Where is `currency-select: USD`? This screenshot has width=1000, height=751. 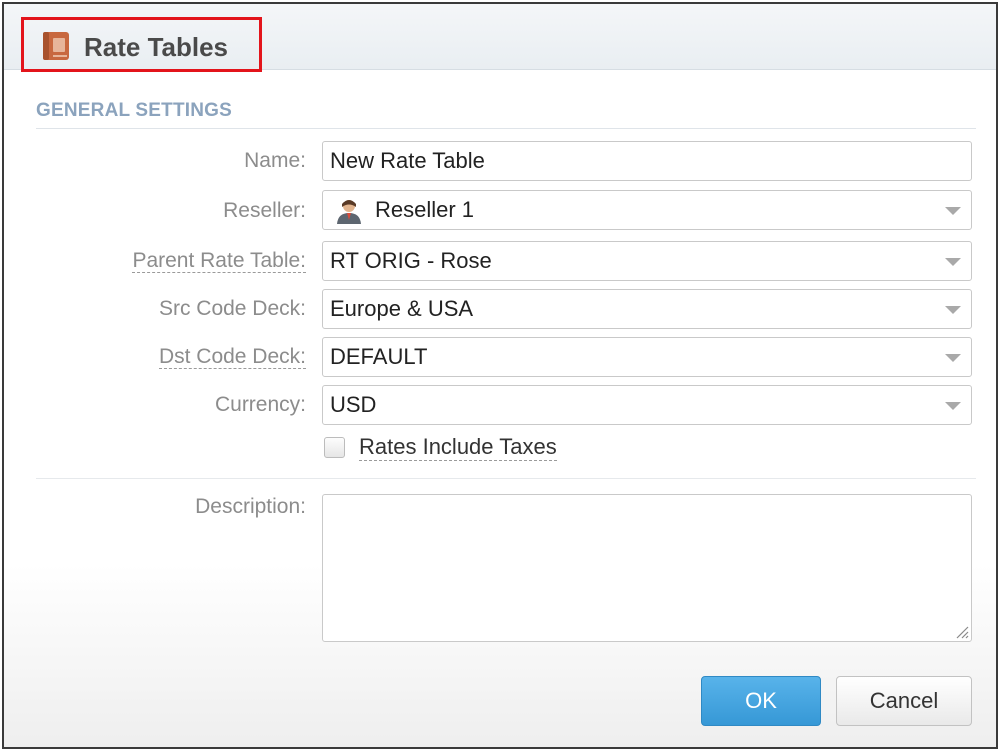 currency-select: USD is located at coordinates (647, 405).